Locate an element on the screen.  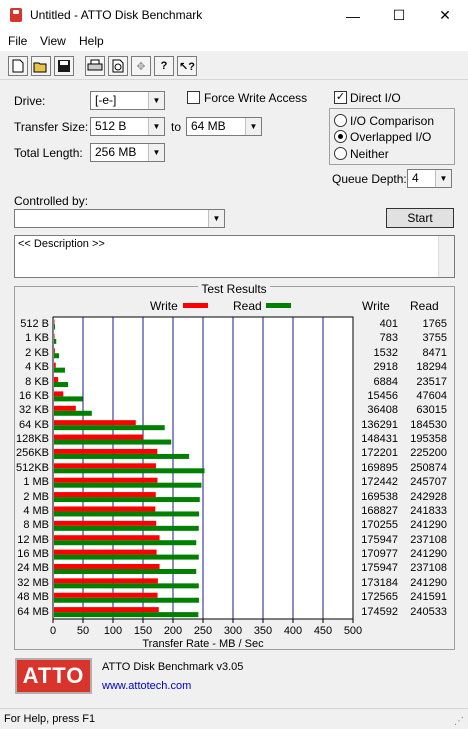
row-label: 48 MB is located at coordinates (33, 597).